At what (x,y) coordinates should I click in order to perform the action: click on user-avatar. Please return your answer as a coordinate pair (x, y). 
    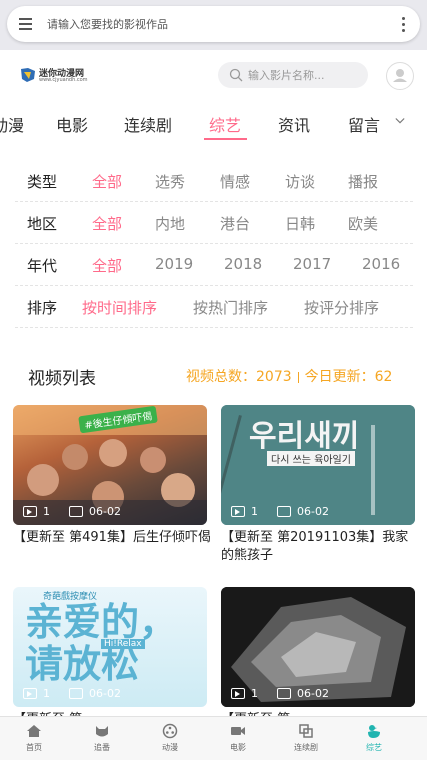
    Looking at the image, I should click on (400, 76).